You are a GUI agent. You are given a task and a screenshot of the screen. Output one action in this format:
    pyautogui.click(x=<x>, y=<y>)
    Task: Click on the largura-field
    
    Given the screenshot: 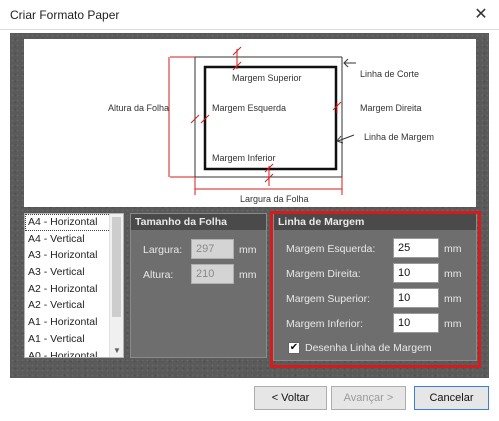 What is the action you would take?
    pyautogui.click(x=212, y=249)
    